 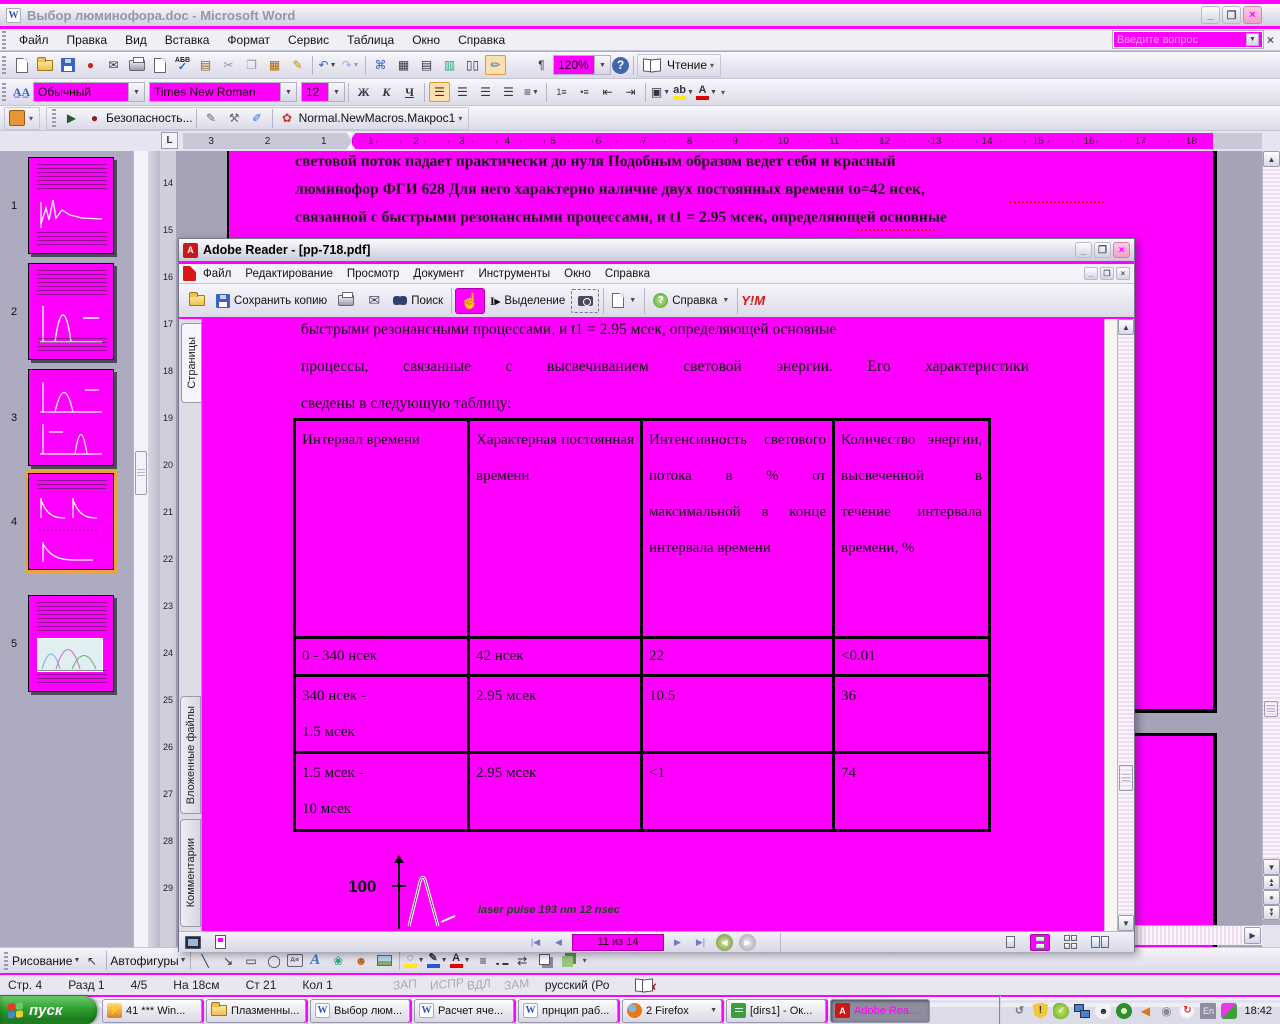 What do you see at coordinates (1107, 273) in the screenshot?
I see `child-restore-button: ❐` at bounding box center [1107, 273].